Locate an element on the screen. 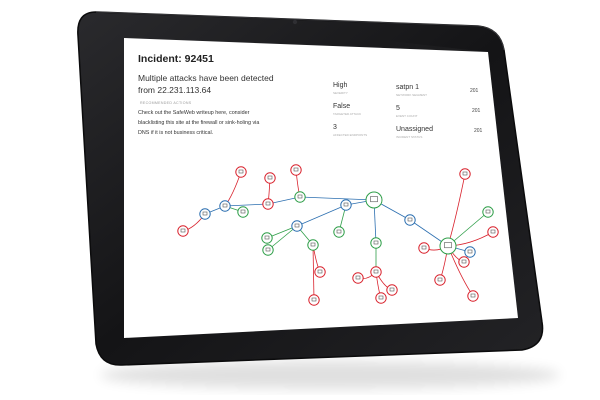 This screenshot has height=400, width=600. assignee-label: INCIDENT STATUS is located at coordinates (409, 137).